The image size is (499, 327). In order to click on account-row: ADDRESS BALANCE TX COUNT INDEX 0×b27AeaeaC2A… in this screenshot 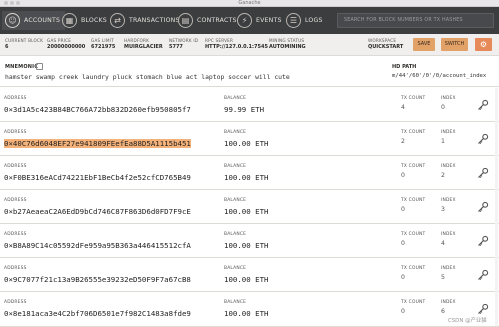, I will do `click(249, 207)`.